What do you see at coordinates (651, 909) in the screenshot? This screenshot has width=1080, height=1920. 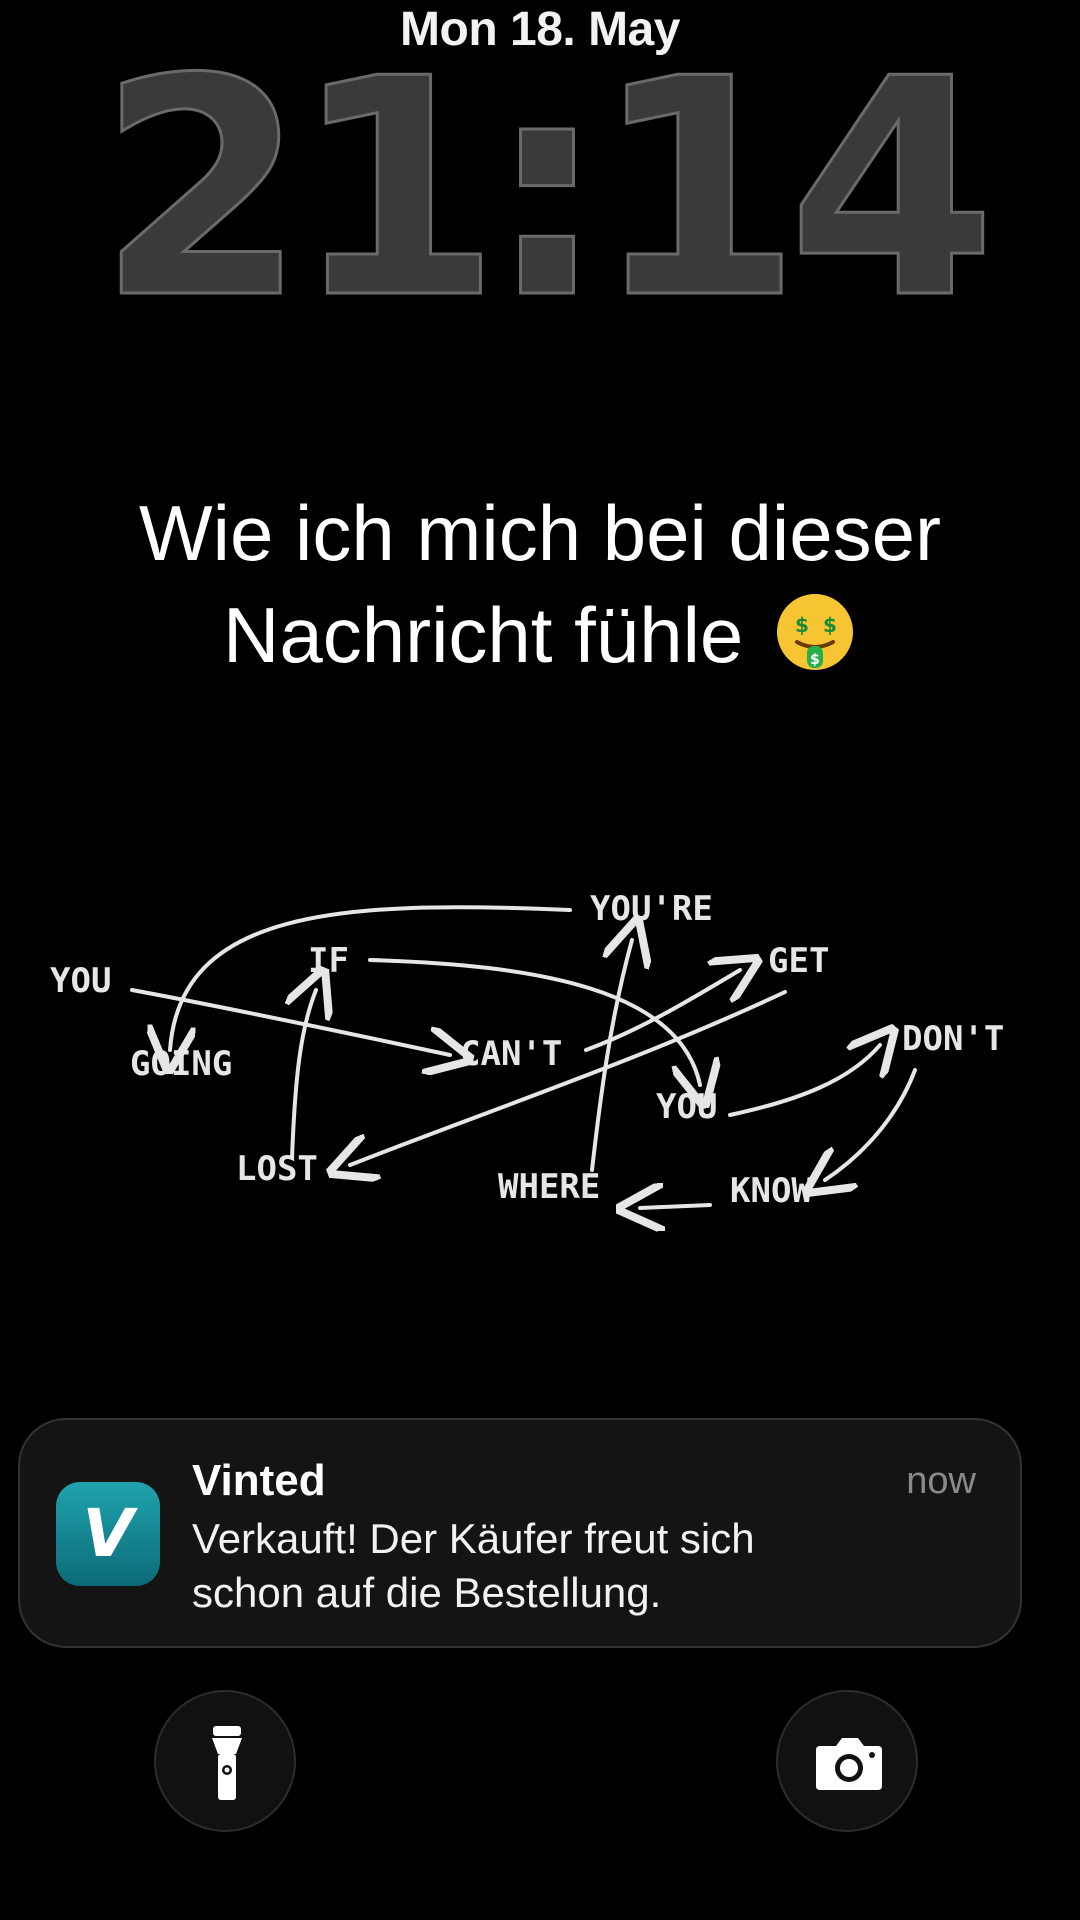 I see `doodle-word-youre: YOU'RE` at bounding box center [651, 909].